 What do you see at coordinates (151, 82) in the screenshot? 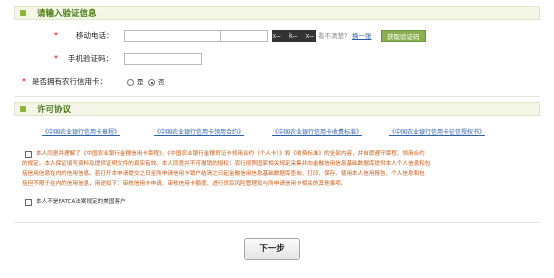
I see `has-card-no-radio` at bounding box center [151, 82].